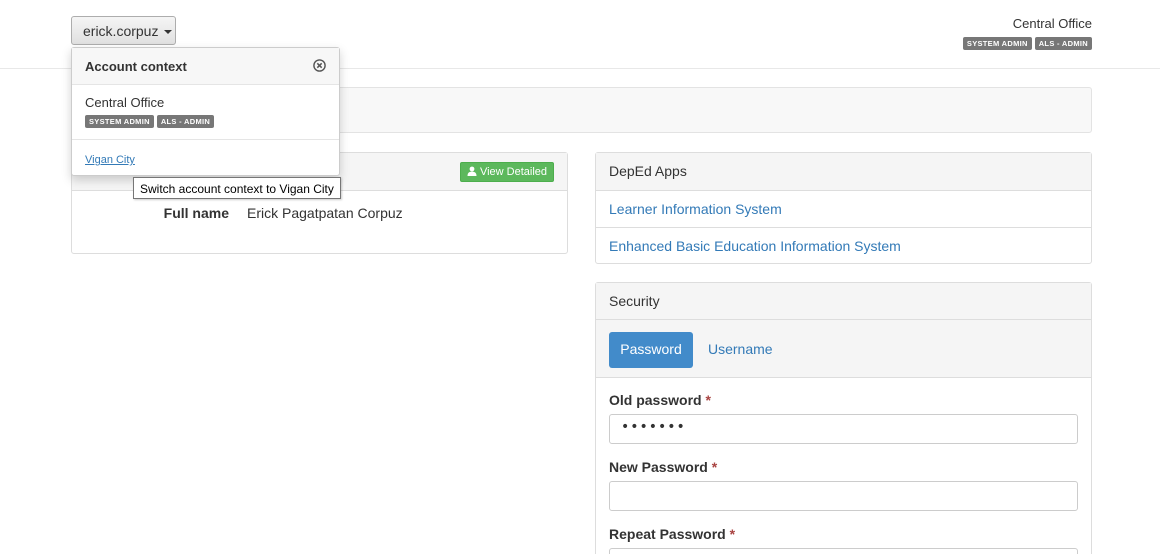 The height and width of the screenshot is (554, 1160). Describe the element at coordinates (843, 469) in the screenshot. I see `new-password-label: New Password *` at that location.